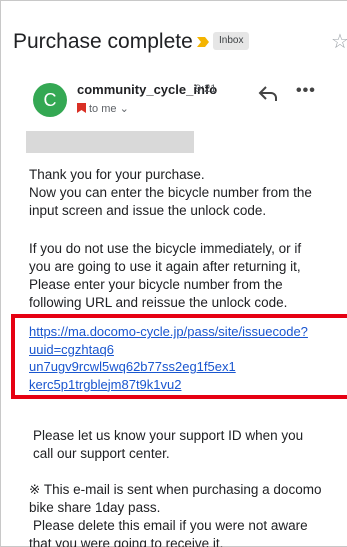 This screenshot has height=547, width=347. Describe the element at coordinates (268, 93) in the screenshot. I see `reply-icon` at that location.